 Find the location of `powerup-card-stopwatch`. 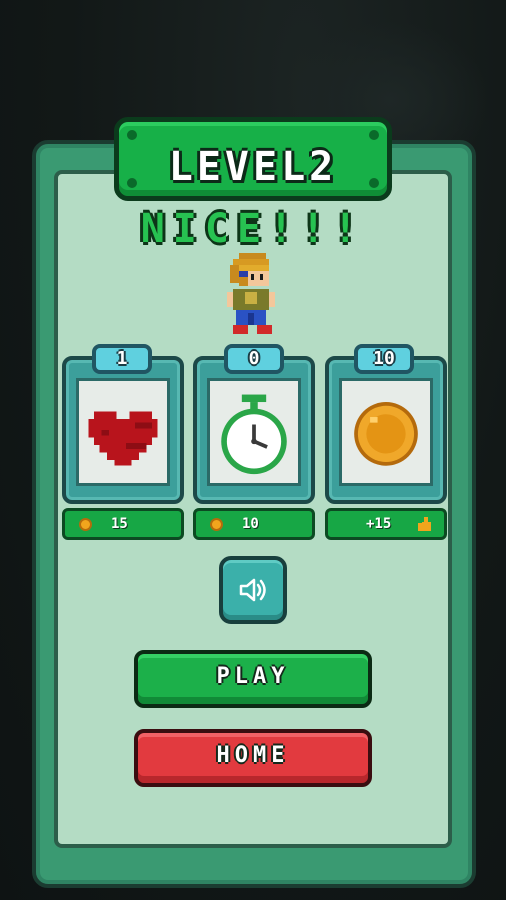

powerup-card-stopwatch is located at coordinates (254, 430).